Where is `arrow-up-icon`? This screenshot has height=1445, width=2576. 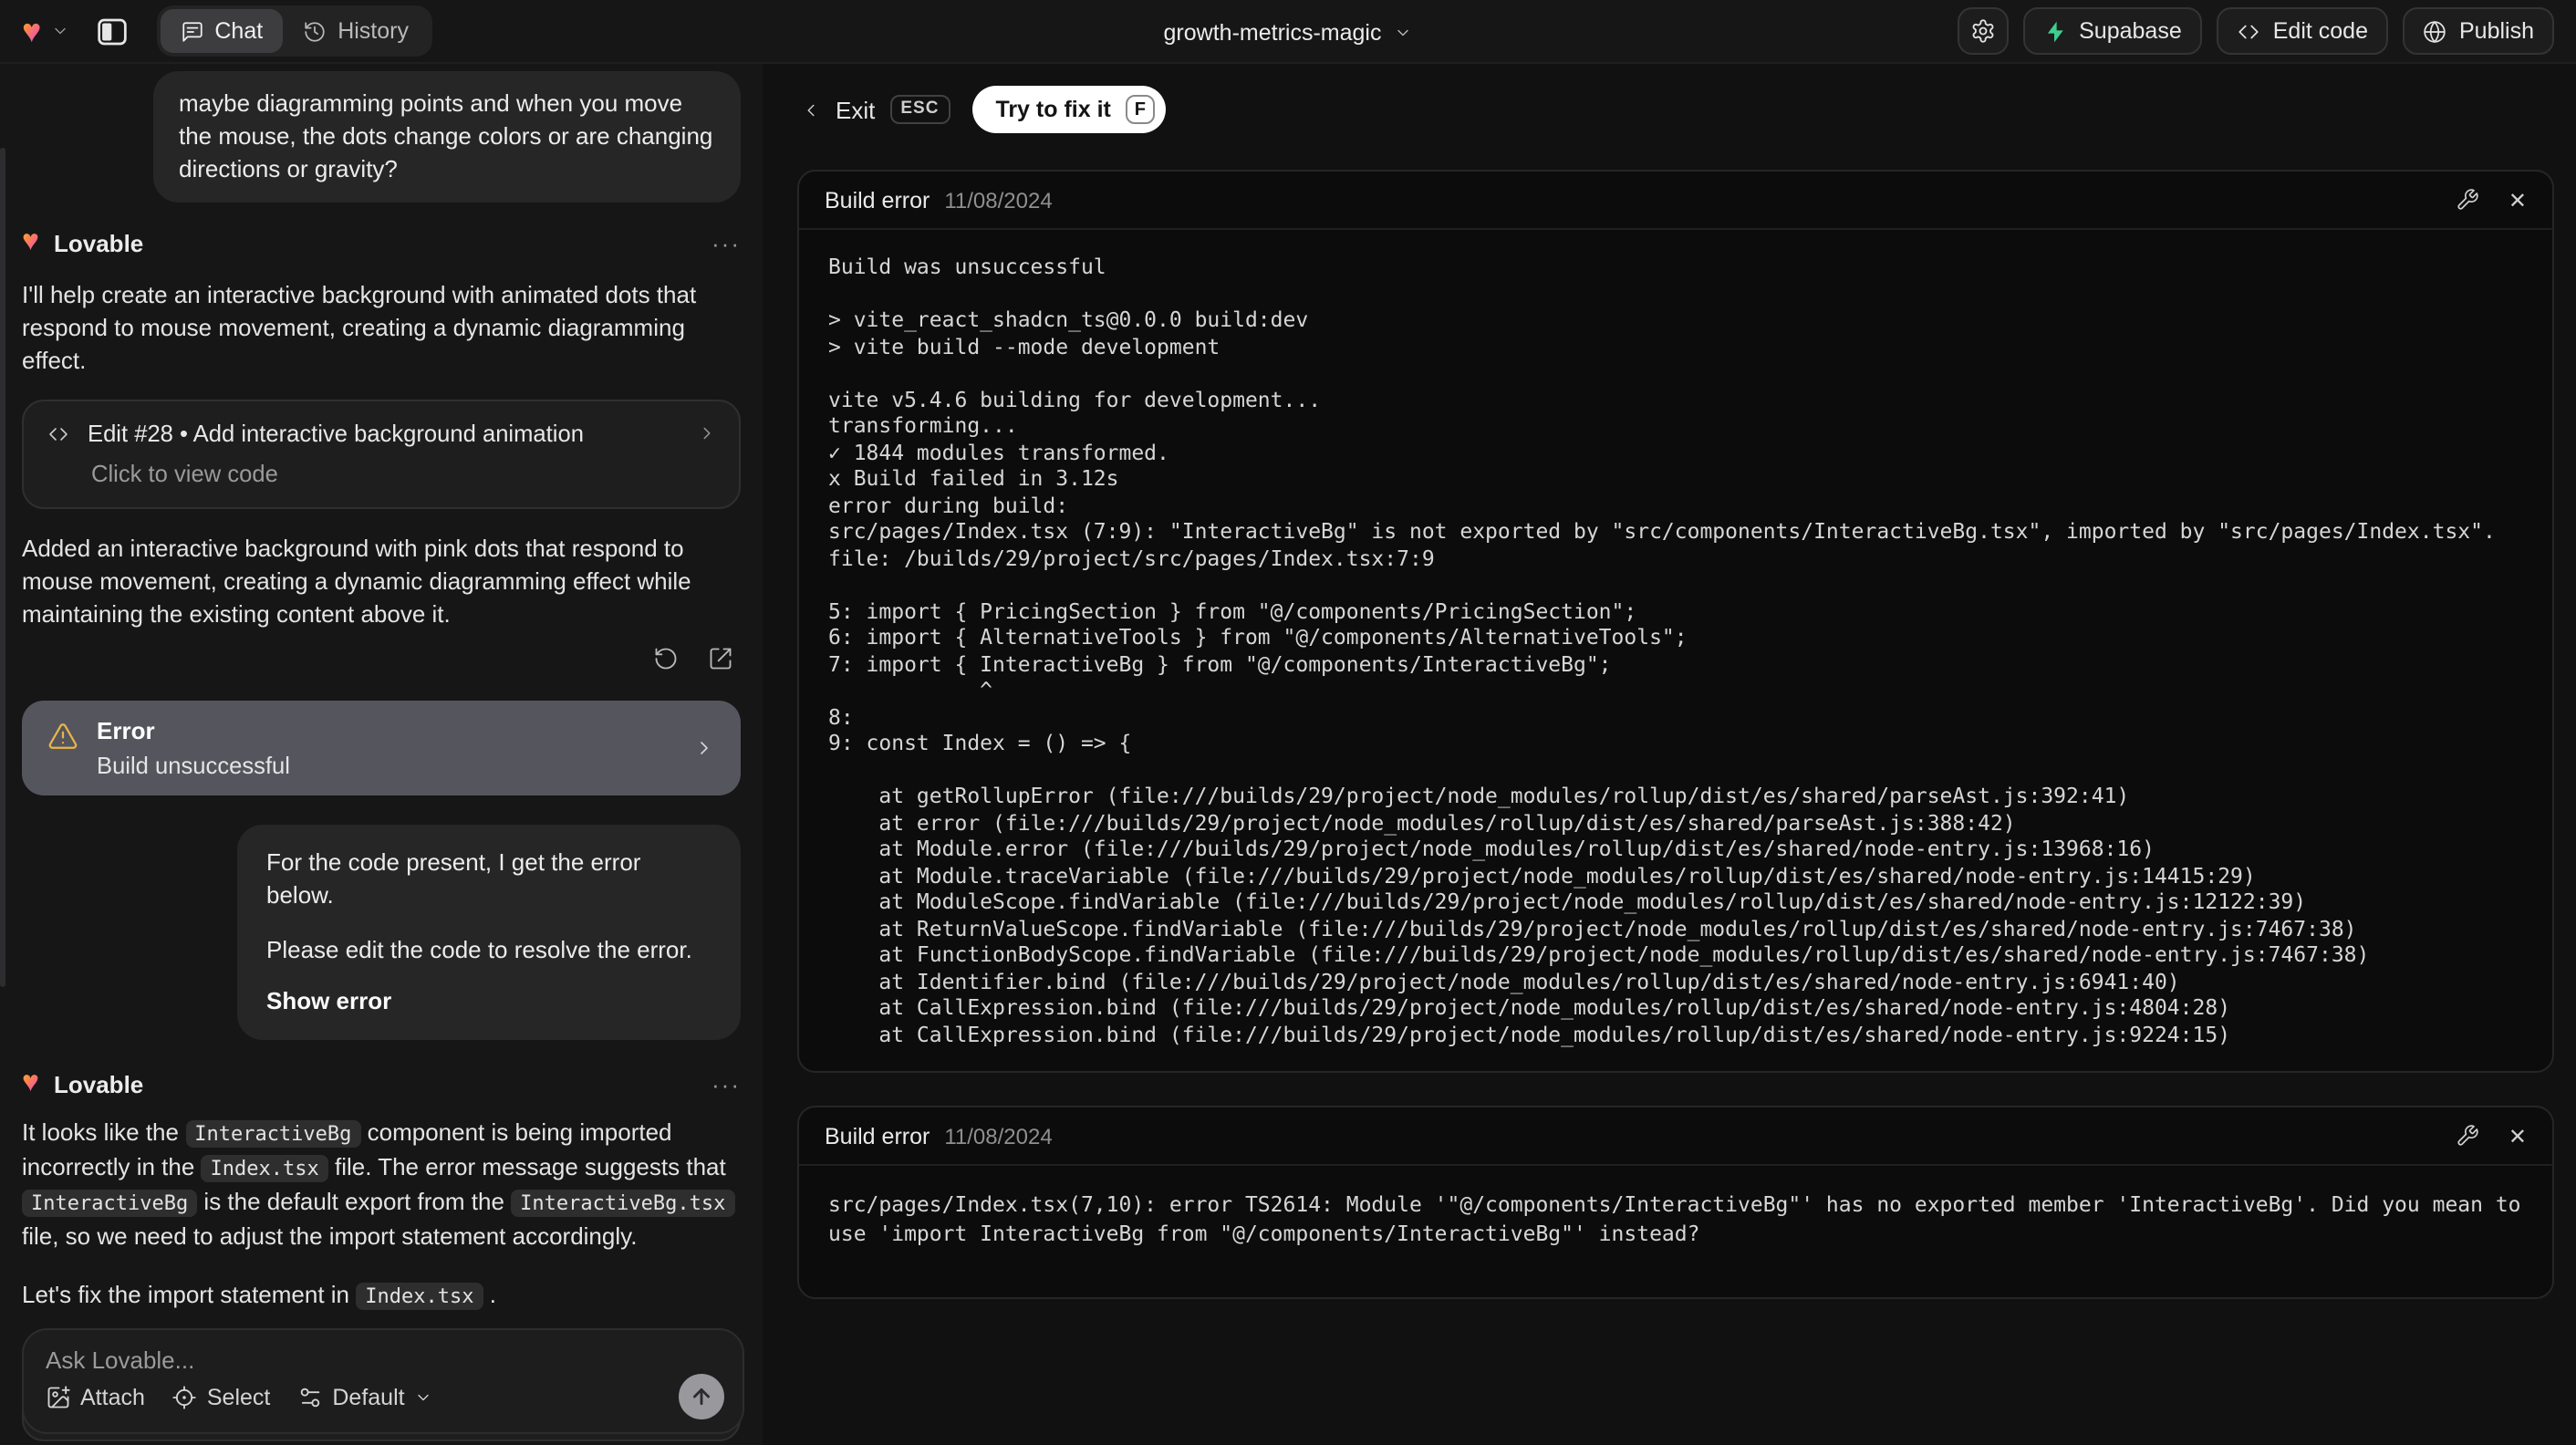
arrow-up-icon is located at coordinates (701, 1397).